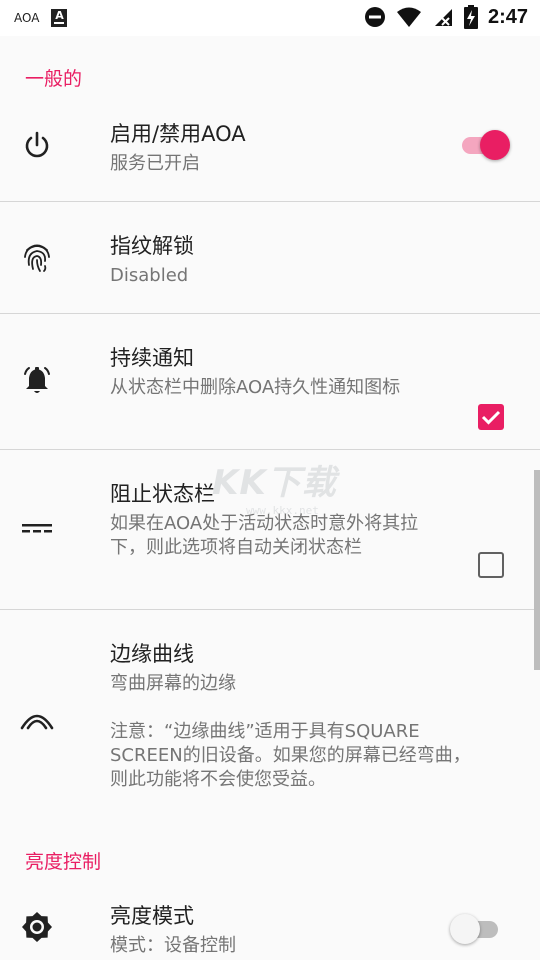 This screenshot has height=960, width=540. Describe the element at coordinates (470, 17) in the screenshot. I see `battery-charging-icon` at that location.